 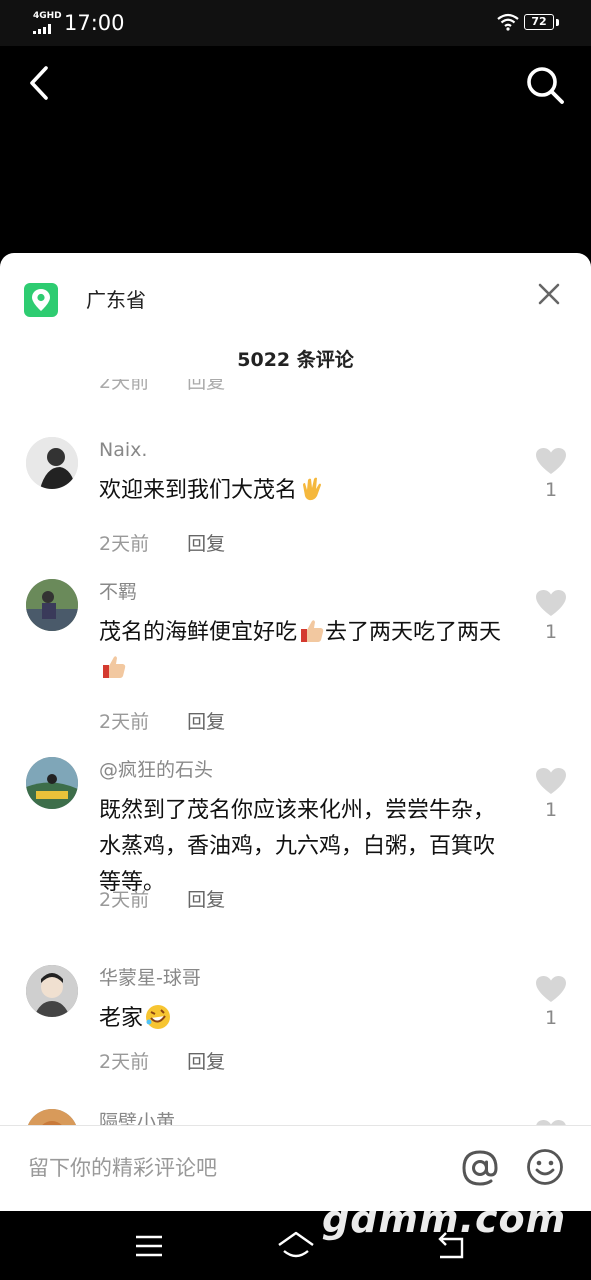 I want to click on network-type: 4GHD, so click(x=47, y=16).